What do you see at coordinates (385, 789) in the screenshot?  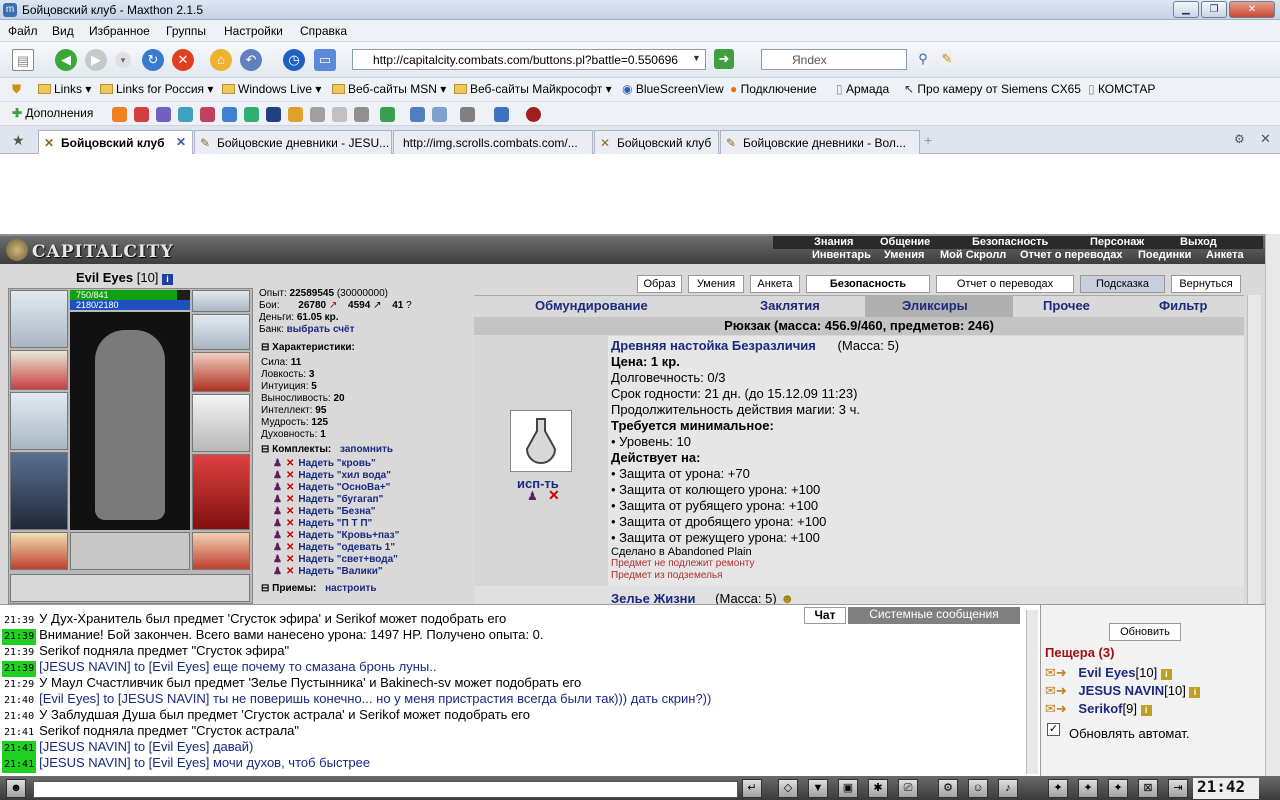 I see `chat-input` at bounding box center [385, 789].